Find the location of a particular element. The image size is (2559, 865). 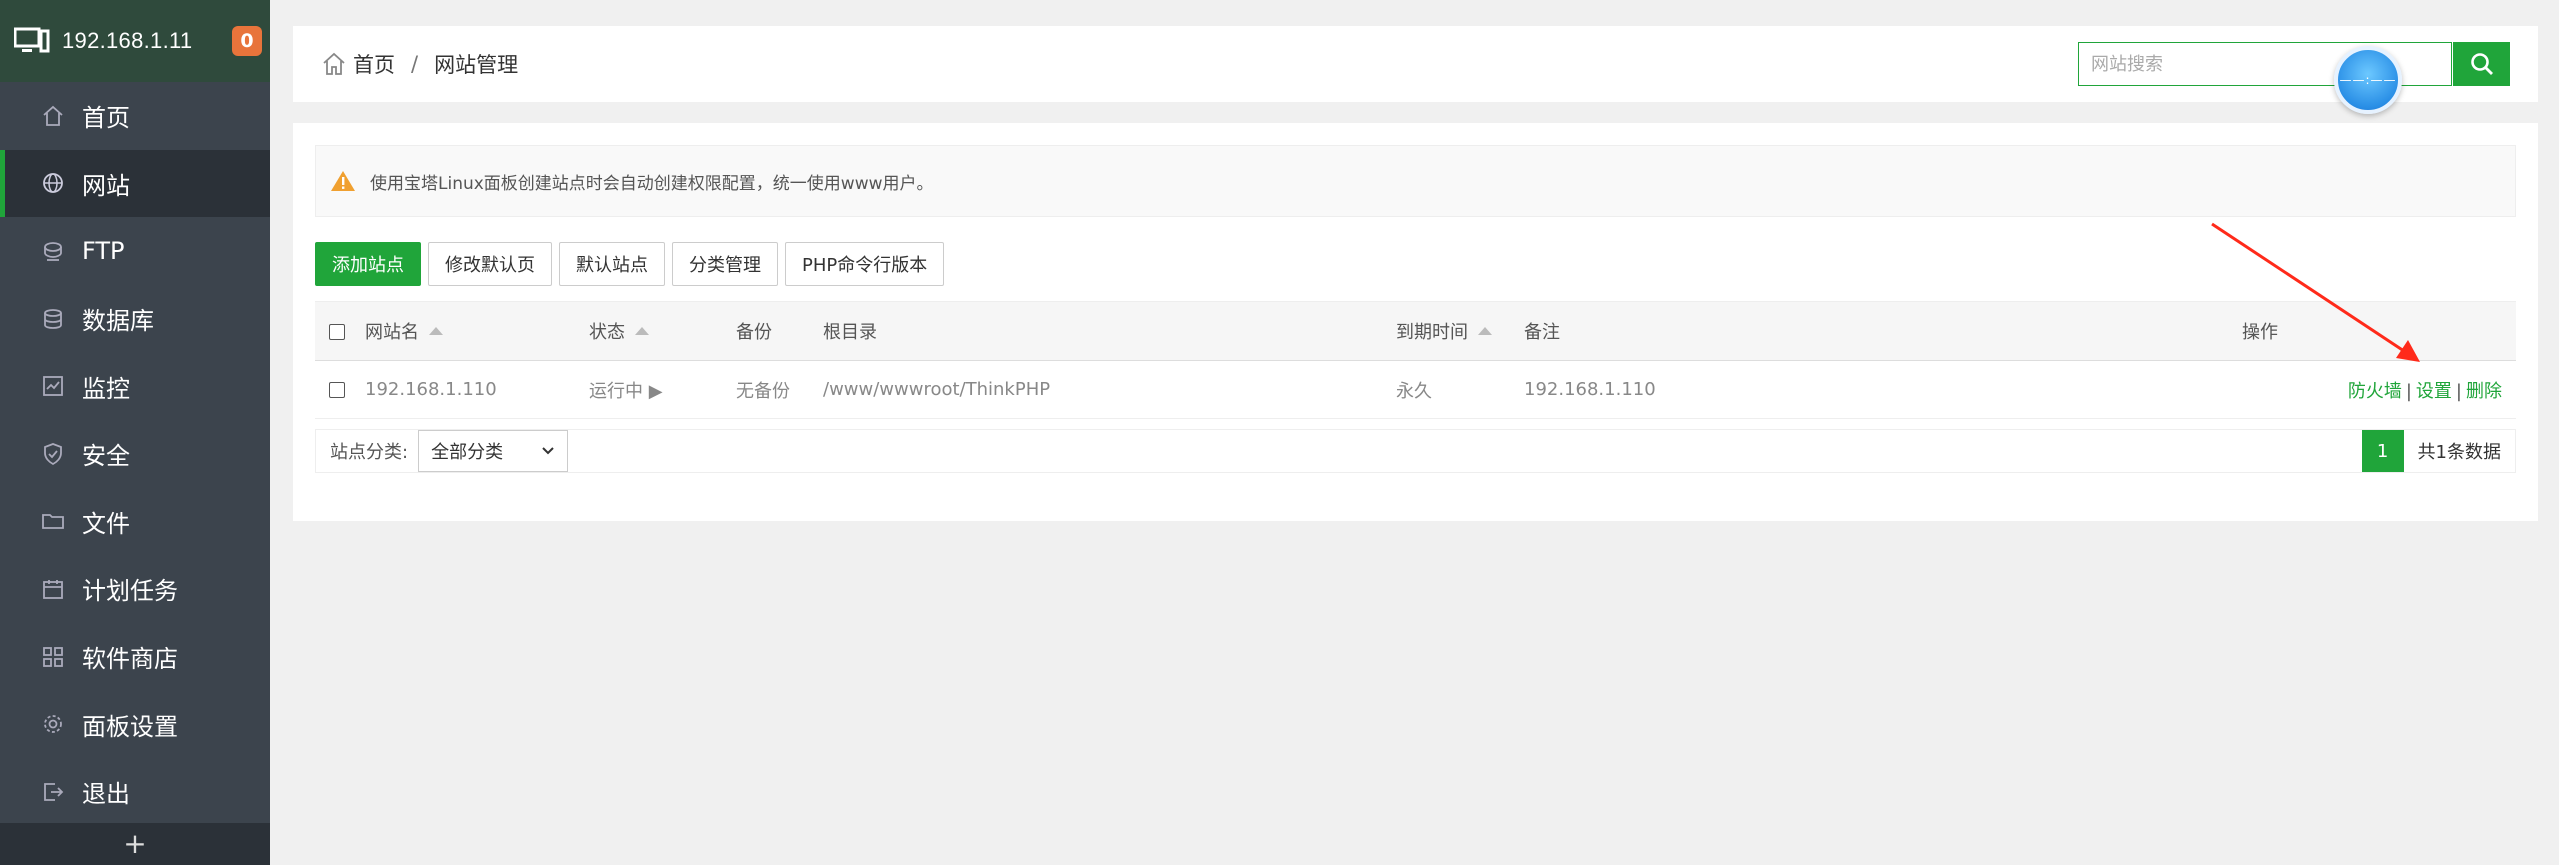

sidebar-item-store: 软件商店 is located at coordinates (135, 657).